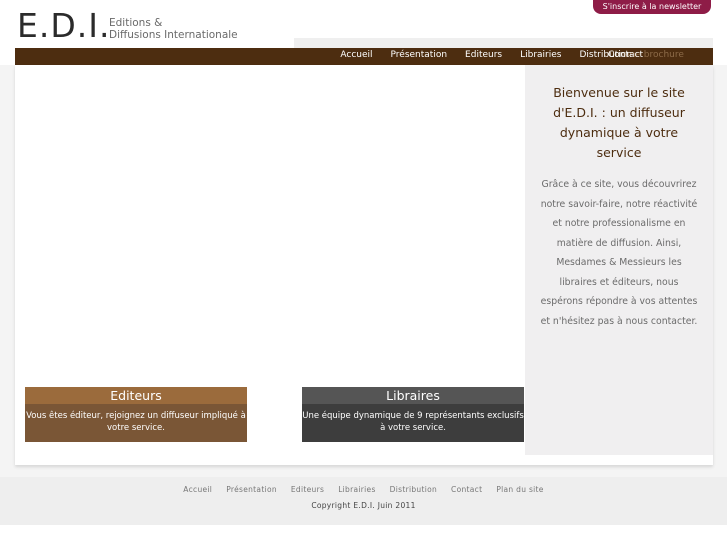 This screenshot has height=545, width=727. What do you see at coordinates (466, 490) in the screenshot?
I see `footer-link-contact: Contact` at bounding box center [466, 490].